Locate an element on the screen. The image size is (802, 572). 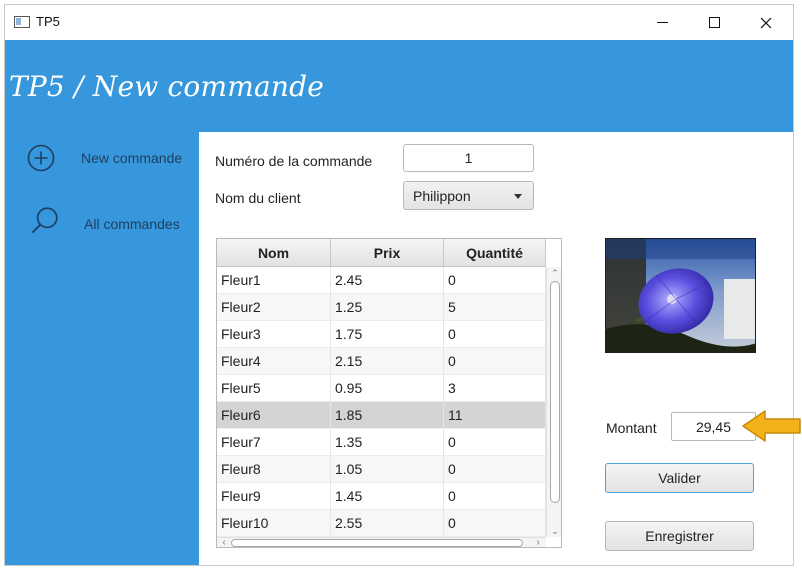
table-cell: Fleur1 is located at coordinates (274, 280).